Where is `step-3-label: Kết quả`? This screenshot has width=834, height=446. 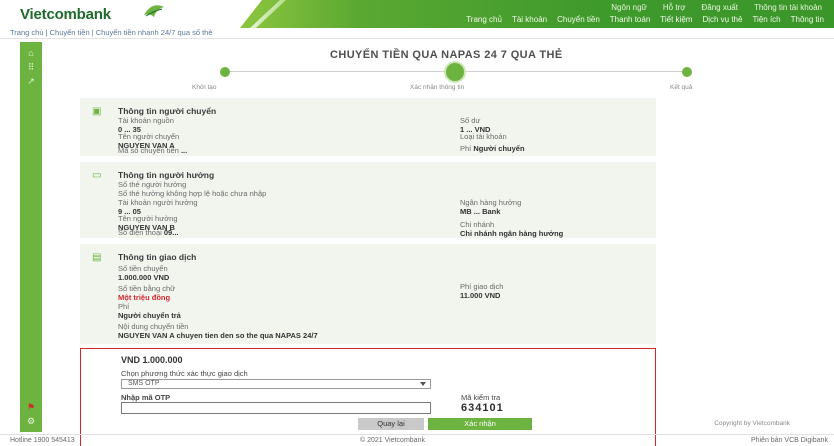 step-3-label: Kết quả is located at coordinates (681, 87).